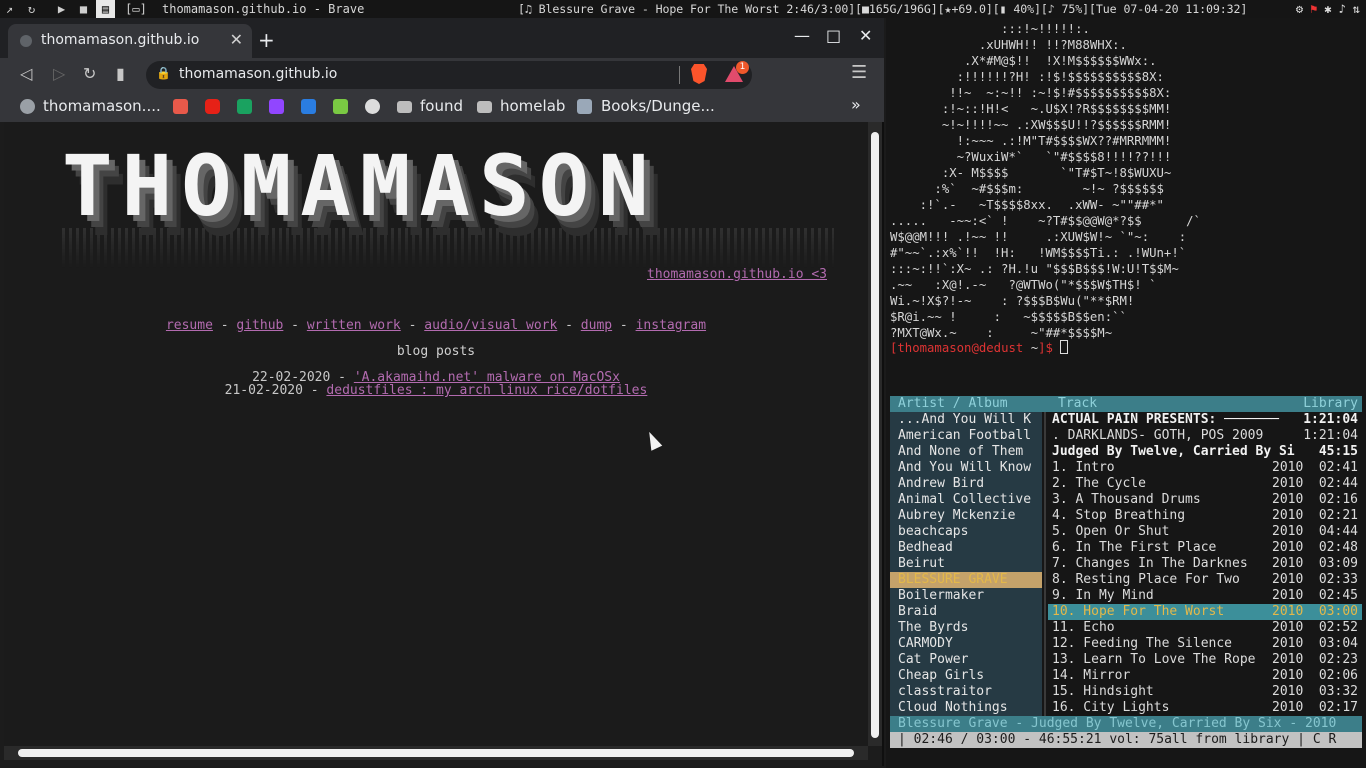  Describe the element at coordinates (802, 35) in the screenshot. I see `minimize-button: —` at that location.